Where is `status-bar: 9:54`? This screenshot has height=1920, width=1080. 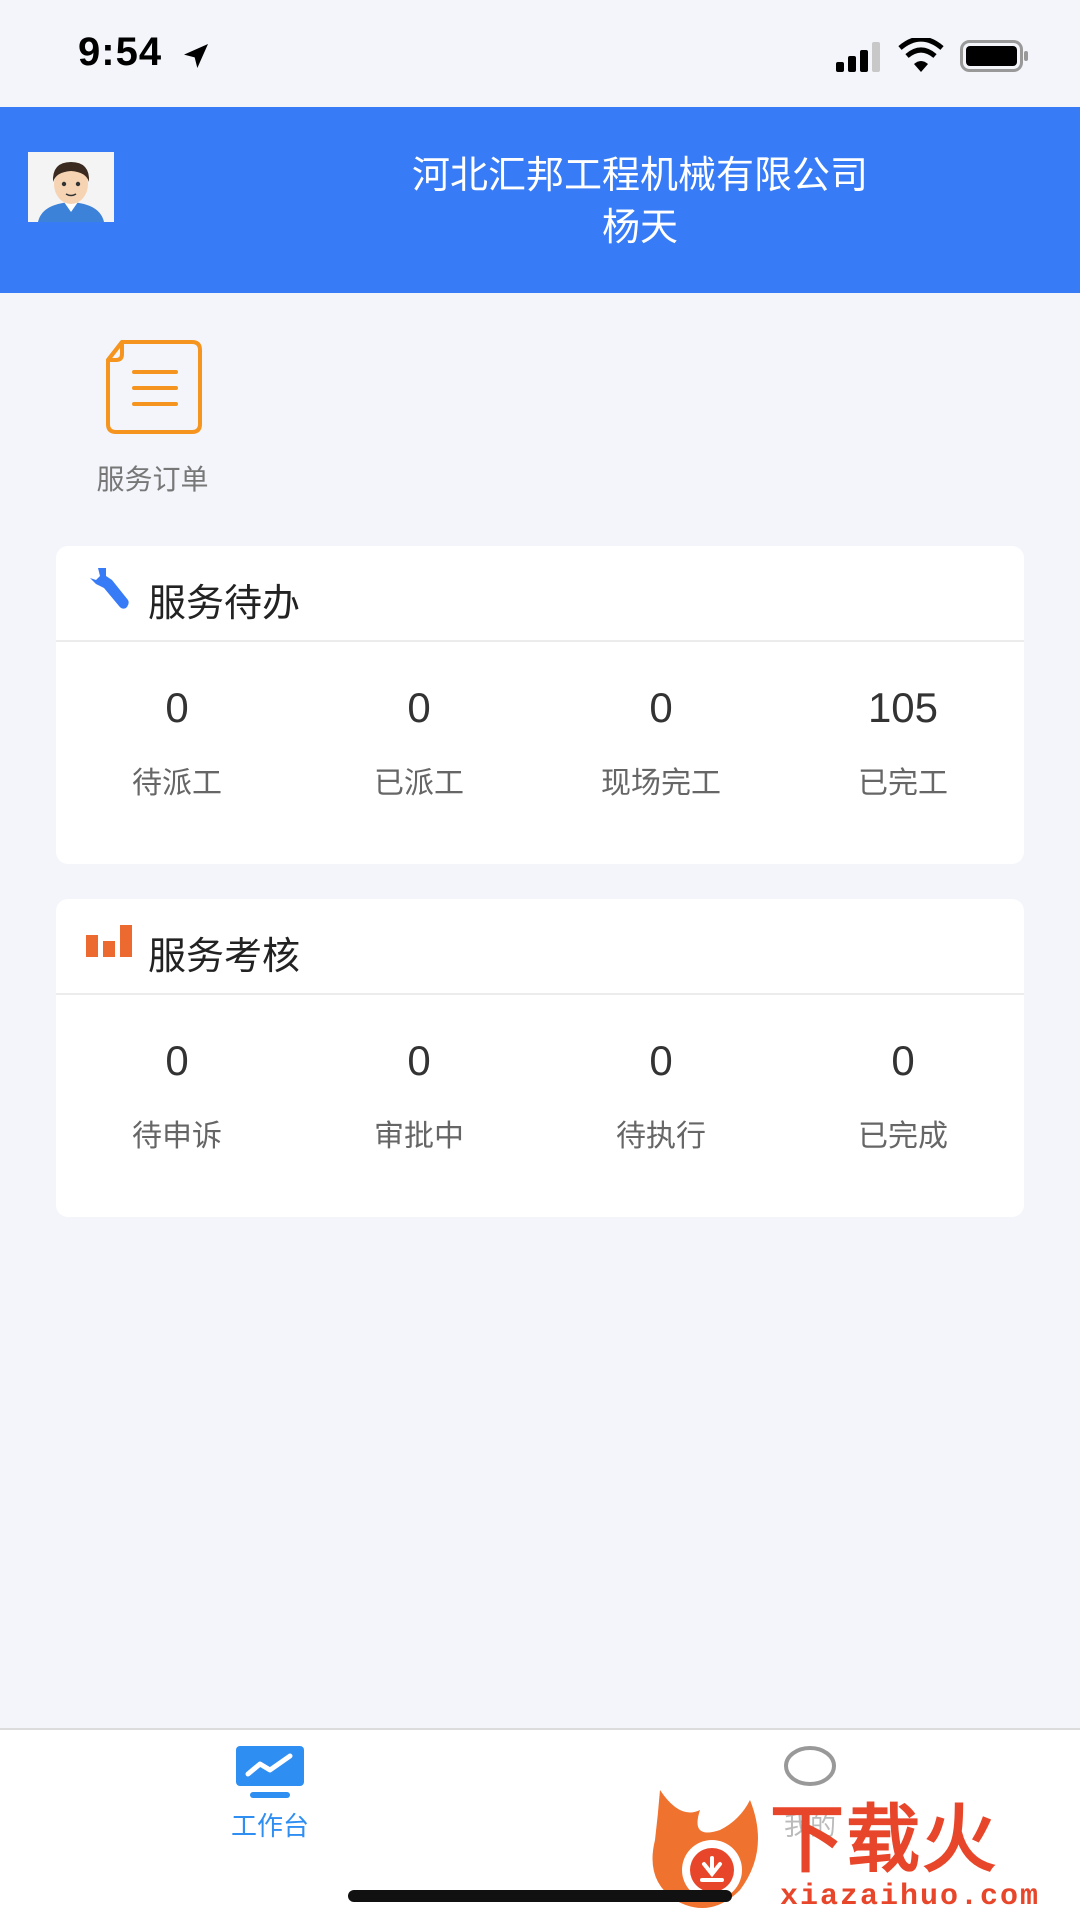 status-bar: 9:54 is located at coordinates (540, 53).